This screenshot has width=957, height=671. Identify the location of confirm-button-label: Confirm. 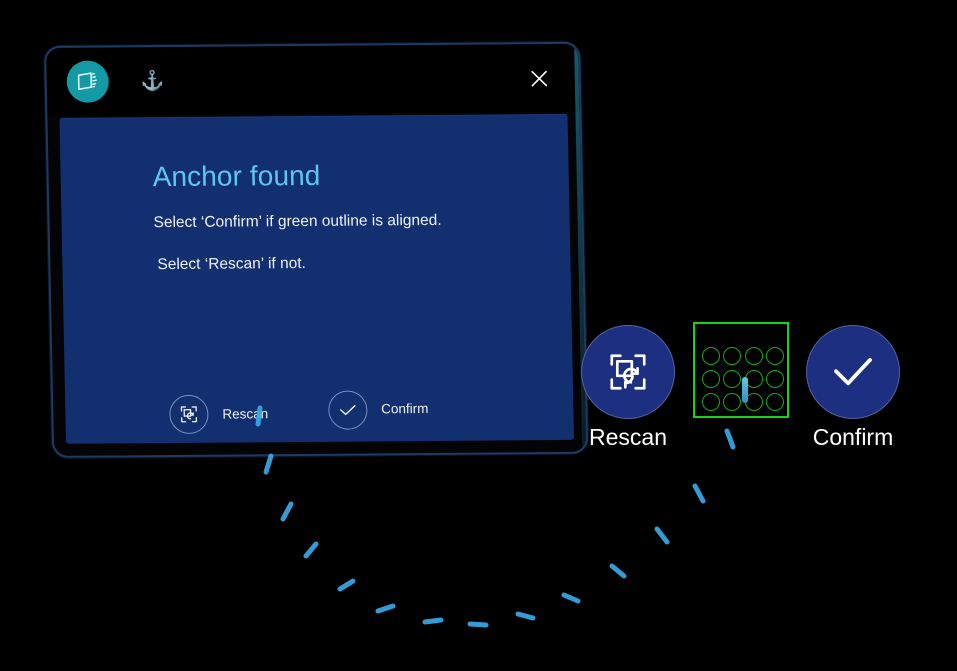
(853, 437).